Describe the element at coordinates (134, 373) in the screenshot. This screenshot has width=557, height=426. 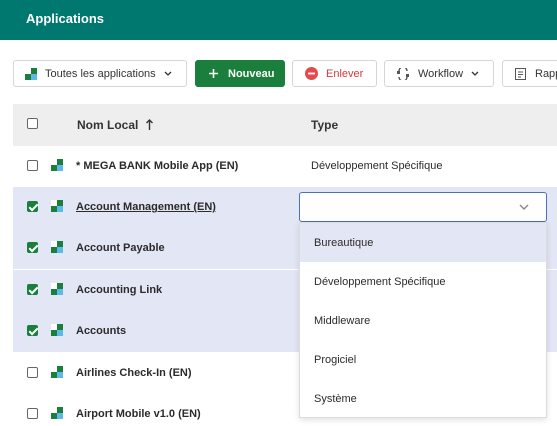
I see `application-name: Airlines Check-In (EN)` at that location.